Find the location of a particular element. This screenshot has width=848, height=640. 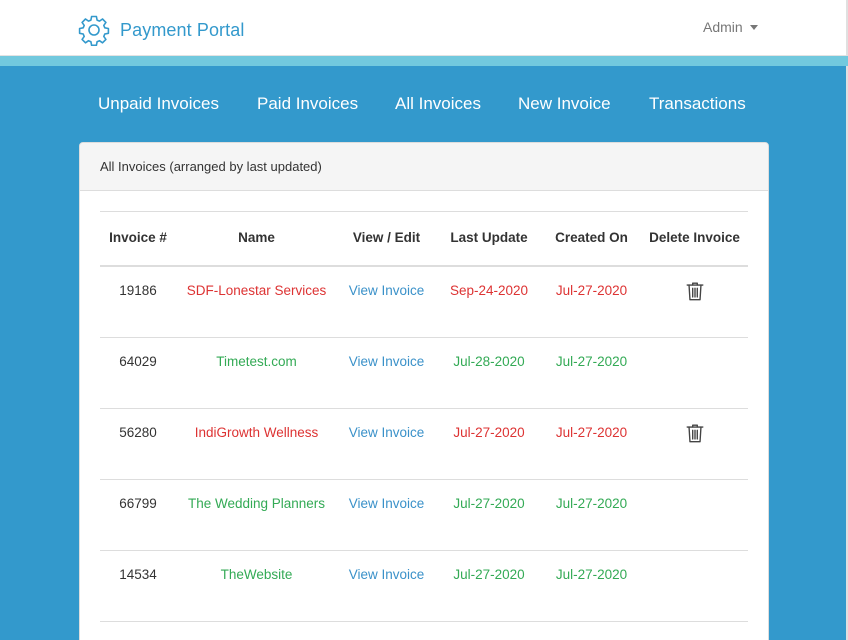

col-created-on: Created On is located at coordinates (591, 239).